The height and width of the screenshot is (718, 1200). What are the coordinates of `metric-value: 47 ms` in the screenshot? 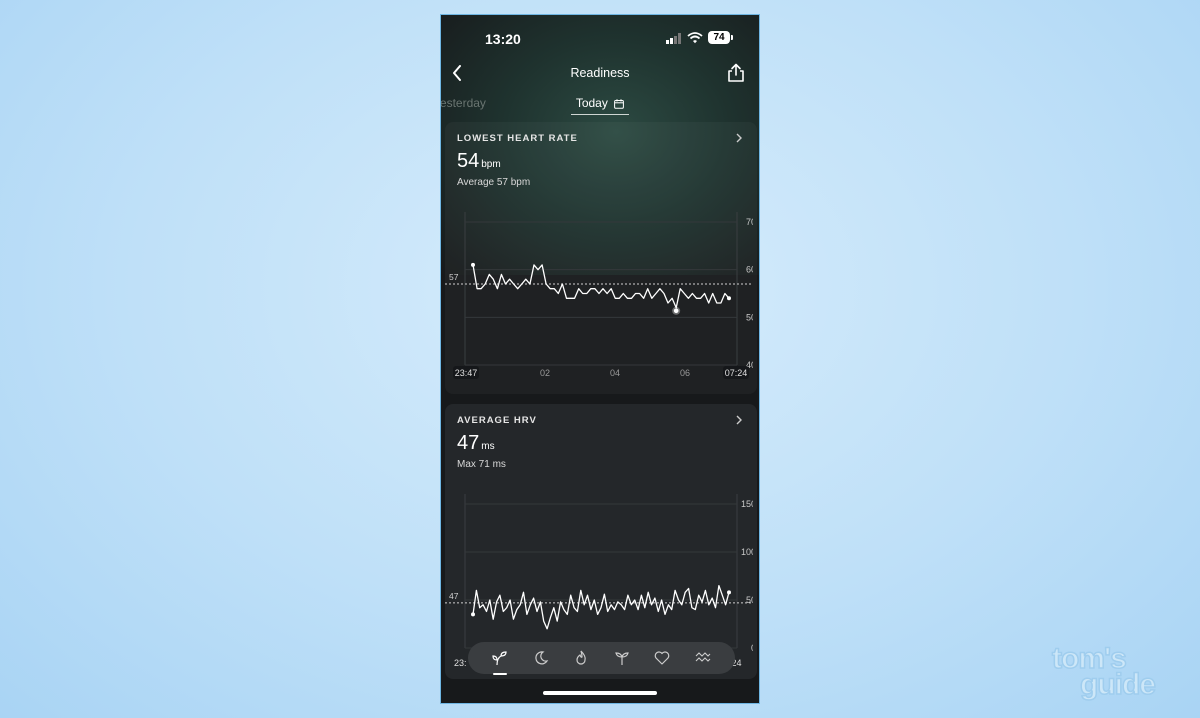 It's located at (476, 443).